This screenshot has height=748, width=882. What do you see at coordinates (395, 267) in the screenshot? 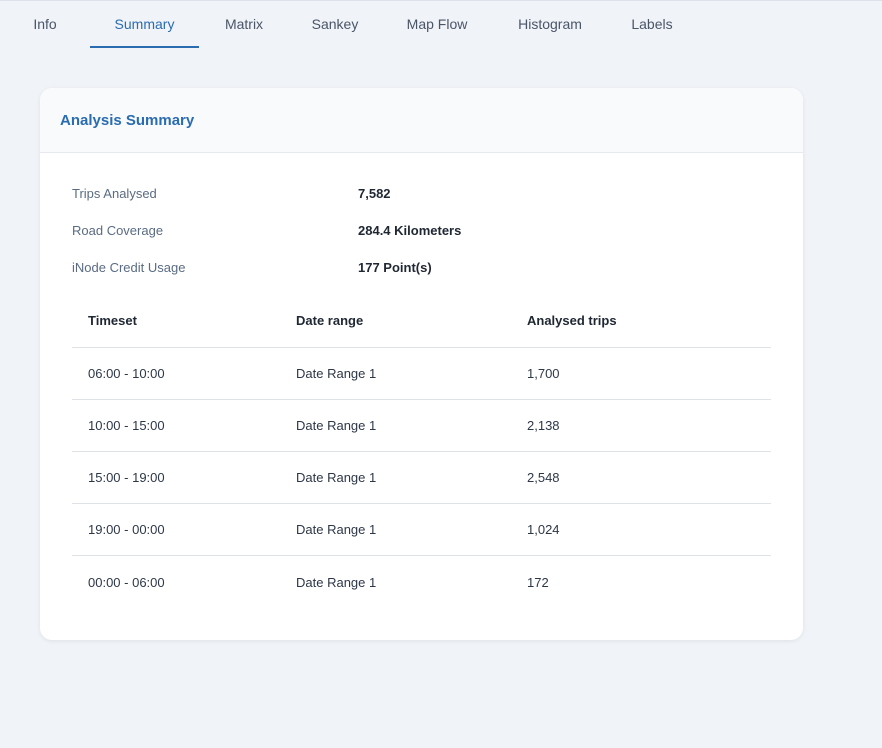
I see `stat-value: 177 Point(s)` at bounding box center [395, 267].